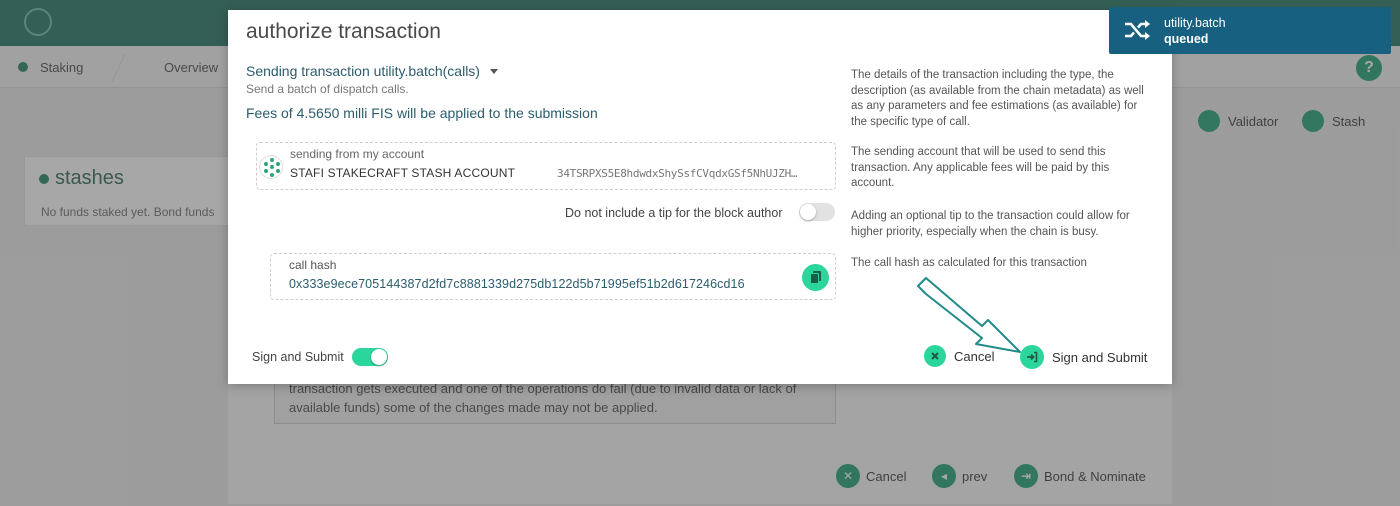 Image resolution: width=1400 pixels, height=506 pixels. Describe the element at coordinates (1195, 23) in the screenshot. I see `toast-title: utility.batch` at that location.